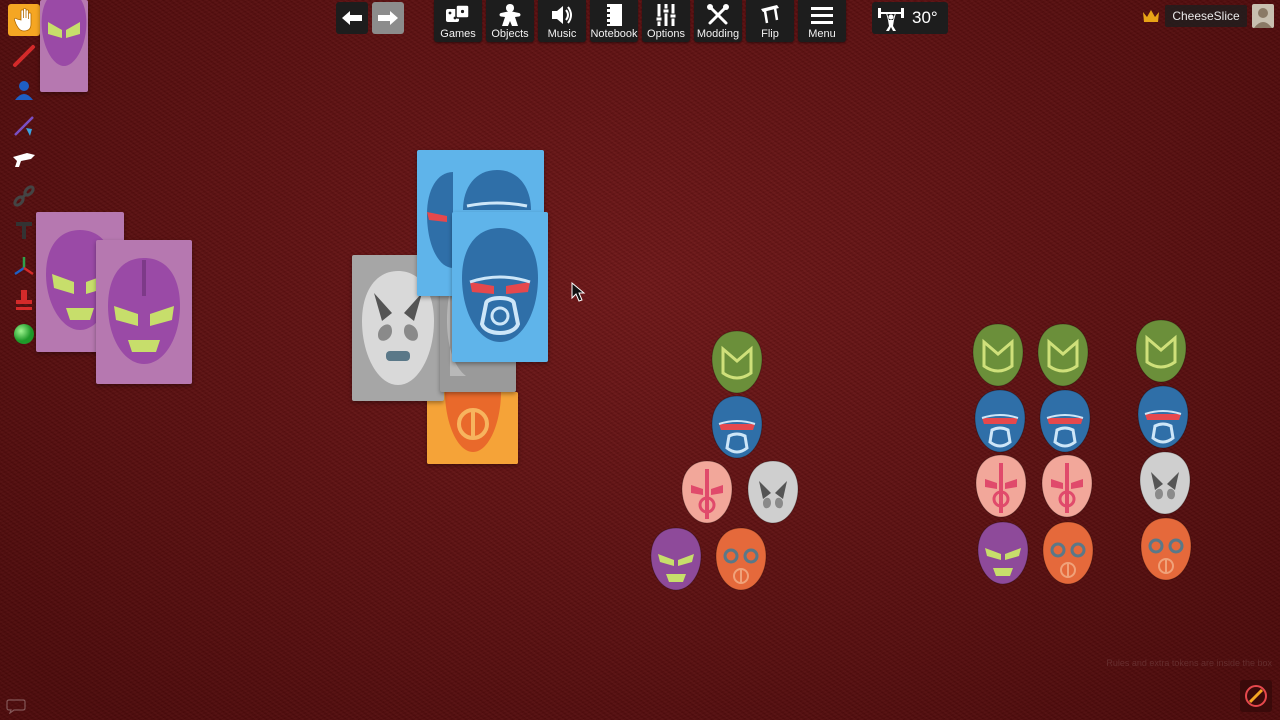 This screenshot has height=720, width=1280. Describe the element at coordinates (666, 15) in the screenshot. I see `sliders-icon` at that location.